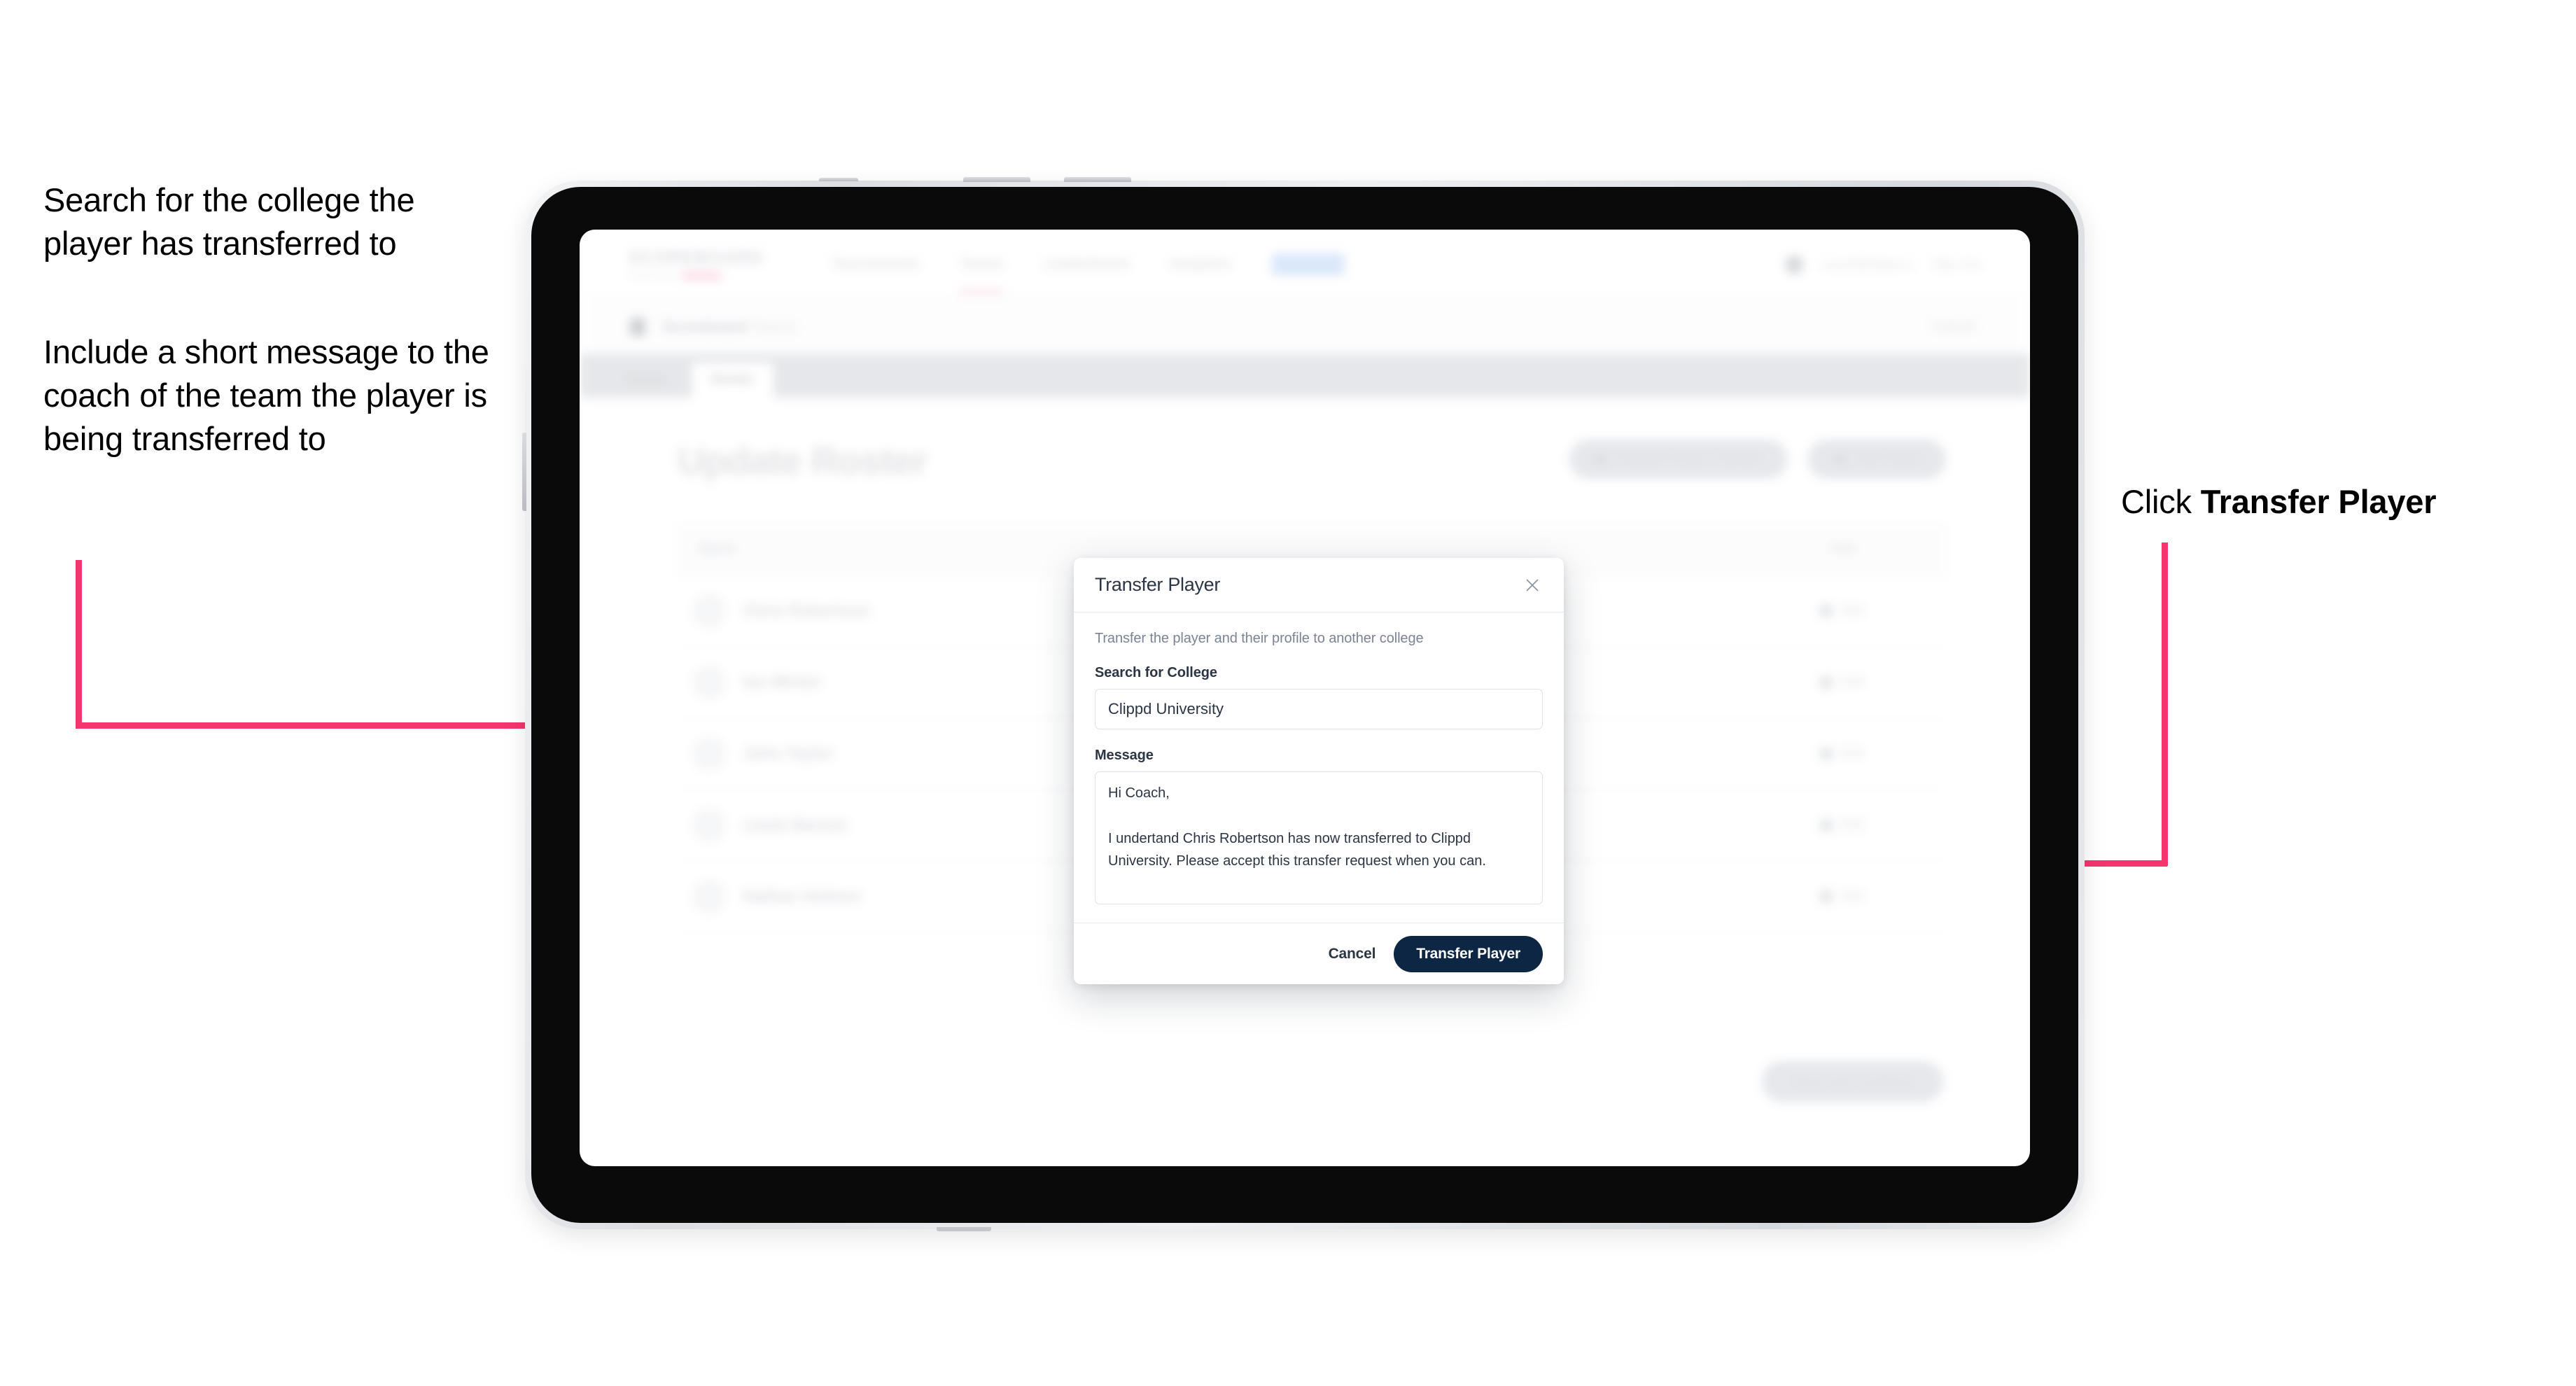  What do you see at coordinates (1953, 326) in the screenshot?
I see `subbar-cancel-button: Cancel` at bounding box center [1953, 326].